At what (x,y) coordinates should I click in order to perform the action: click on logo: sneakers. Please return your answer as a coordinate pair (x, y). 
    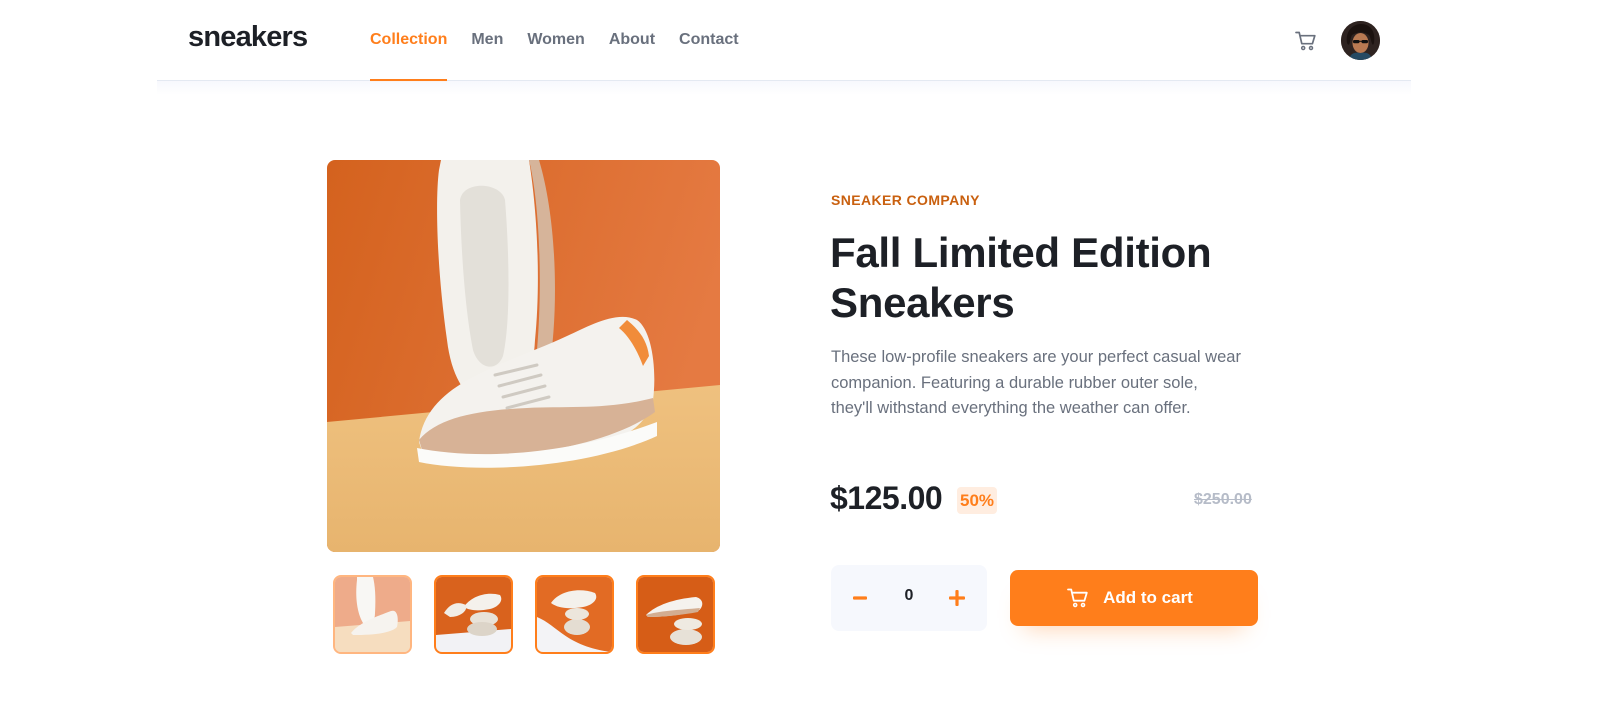
    Looking at the image, I should click on (248, 37).